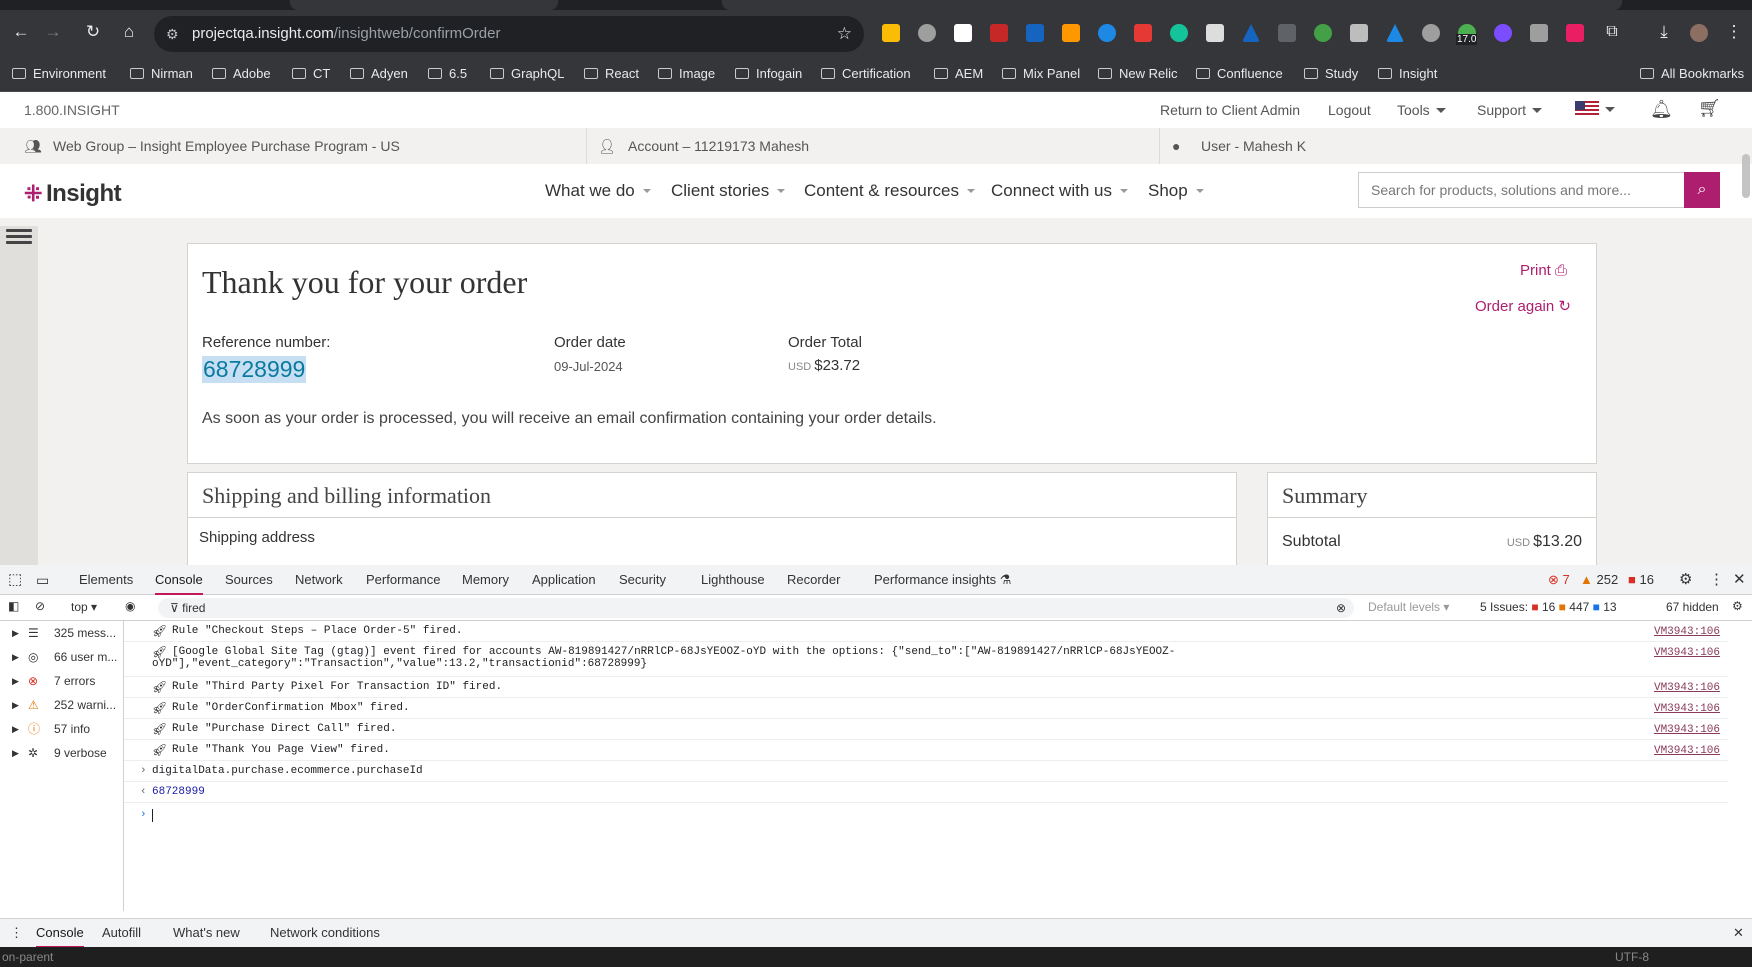  I want to click on tab-security: Security, so click(642, 580).